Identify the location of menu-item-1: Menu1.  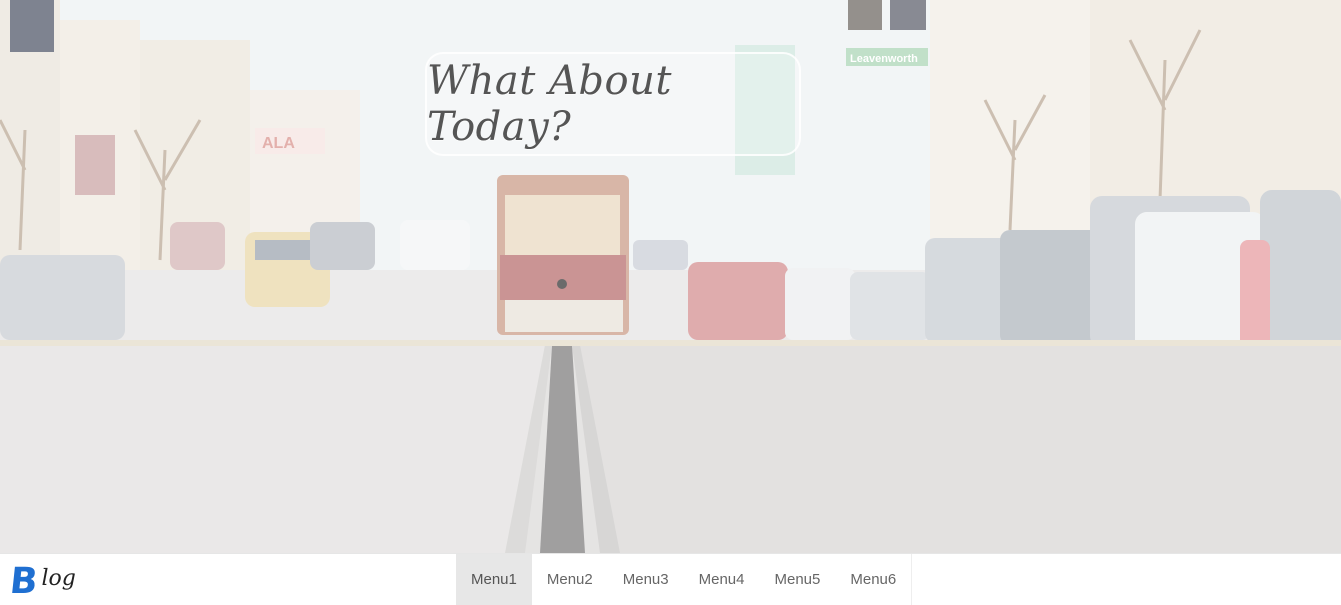
(494, 579).